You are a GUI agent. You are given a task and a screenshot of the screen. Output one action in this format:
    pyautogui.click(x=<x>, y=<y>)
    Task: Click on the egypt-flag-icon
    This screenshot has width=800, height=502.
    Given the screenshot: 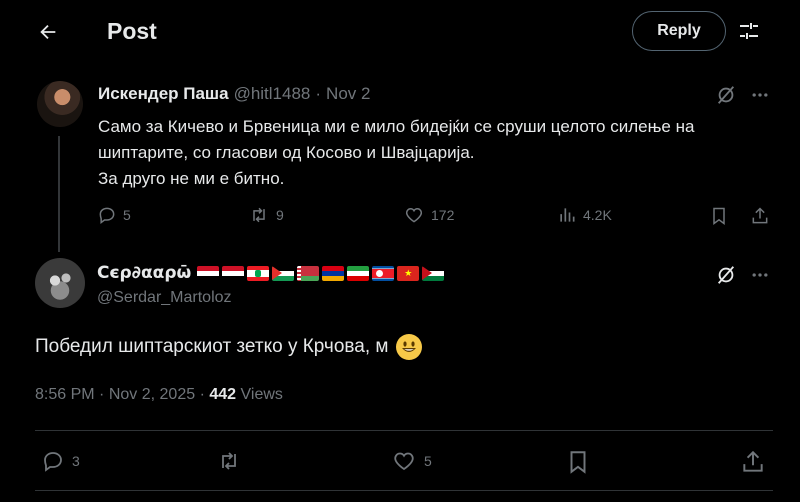 What is the action you would take?
    pyautogui.click(x=208, y=273)
    